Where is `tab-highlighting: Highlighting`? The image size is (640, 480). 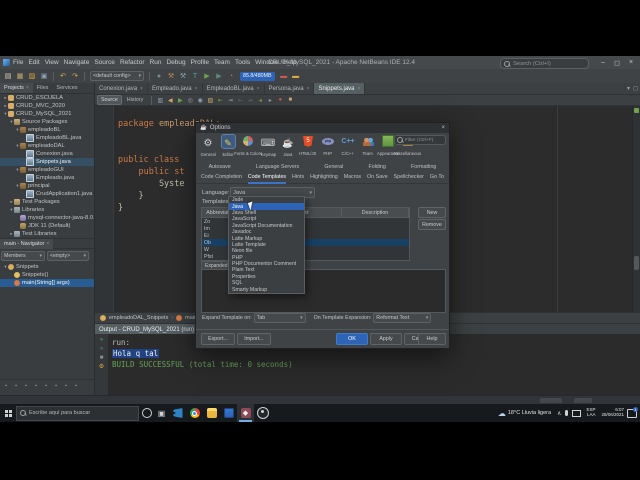
tab-highlighting: Highlighting is located at coordinates (324, 177).